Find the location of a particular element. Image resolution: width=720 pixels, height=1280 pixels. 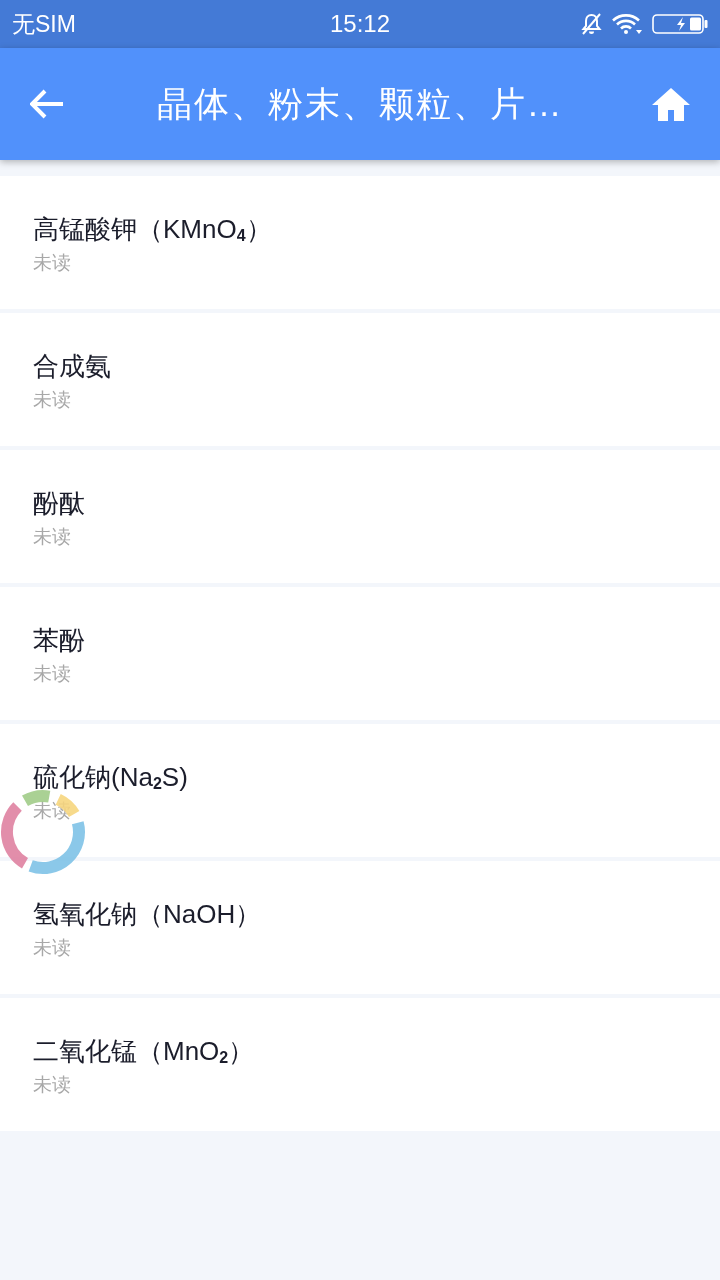

item-title: 氢氧化钠（NaOH） is located at coordinates (147, 914).